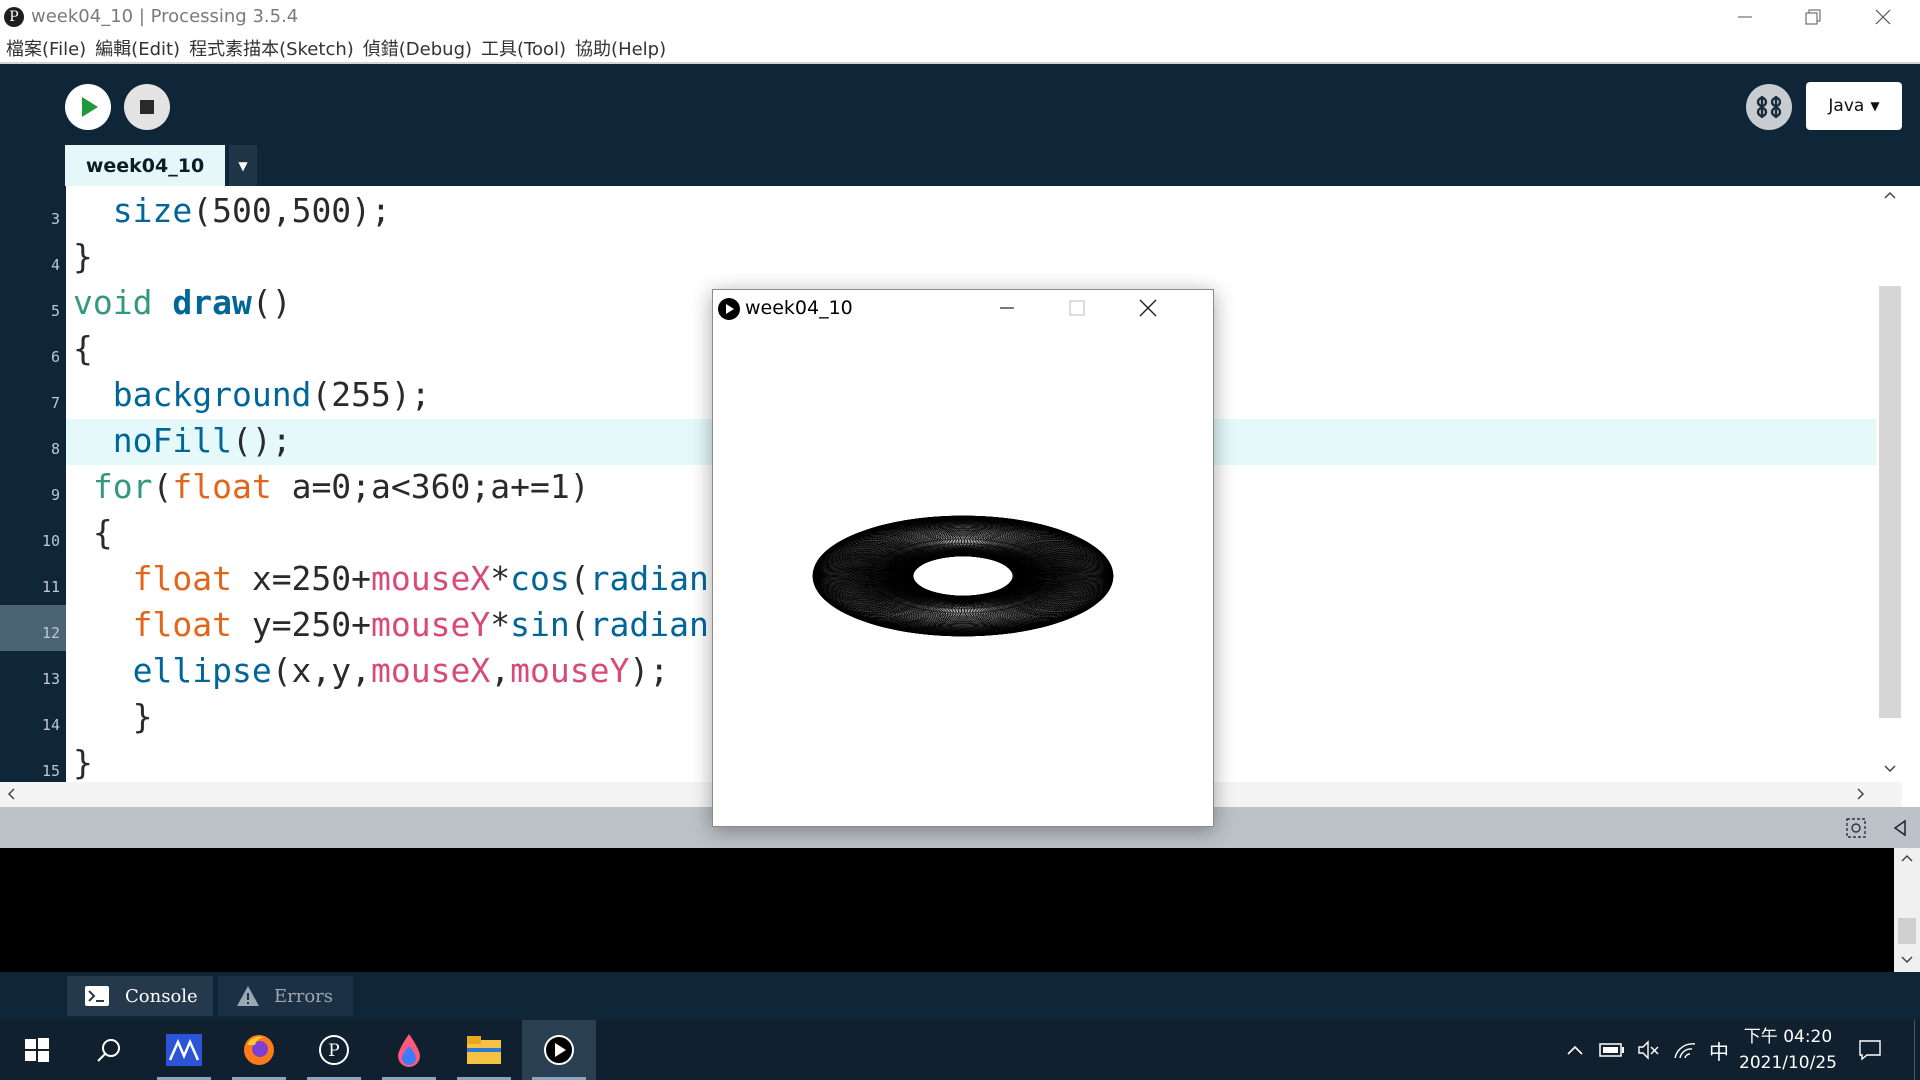  Describe the element at coordinates (1685, 1050) in the screenshot. I see `wifi-icon` at that location.